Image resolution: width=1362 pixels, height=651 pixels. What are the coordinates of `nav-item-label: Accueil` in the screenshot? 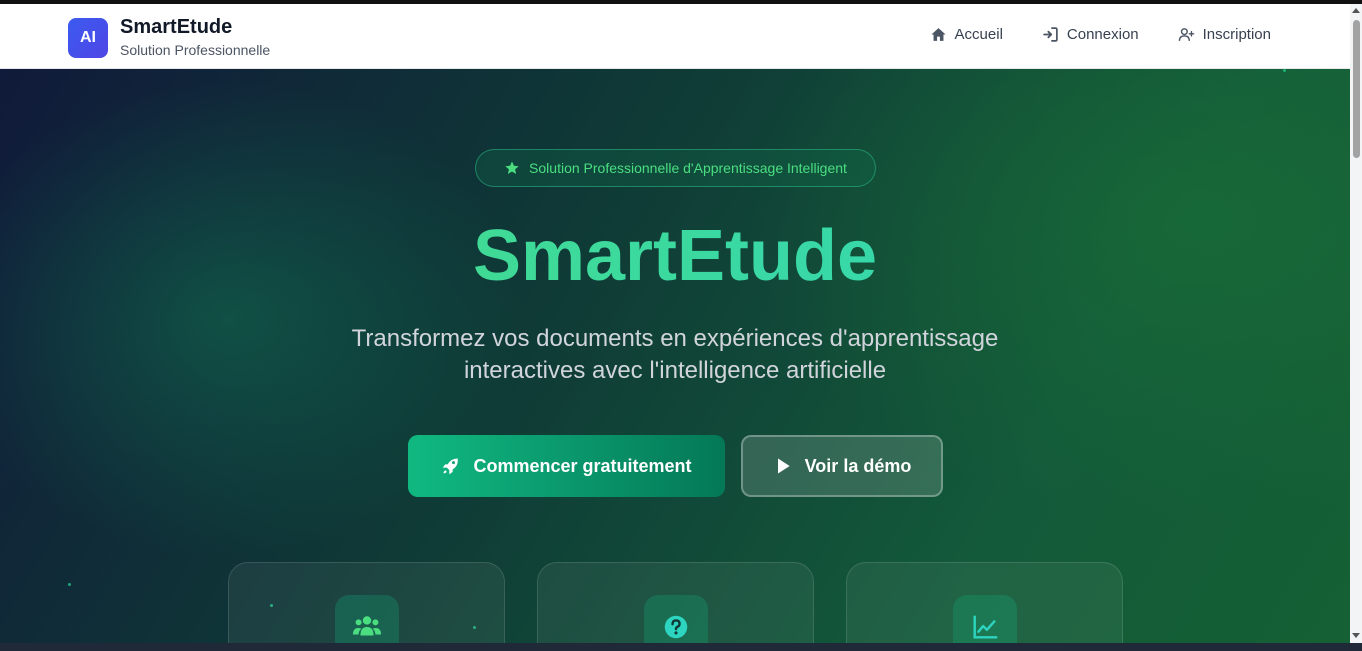 It's located at (978, 34).